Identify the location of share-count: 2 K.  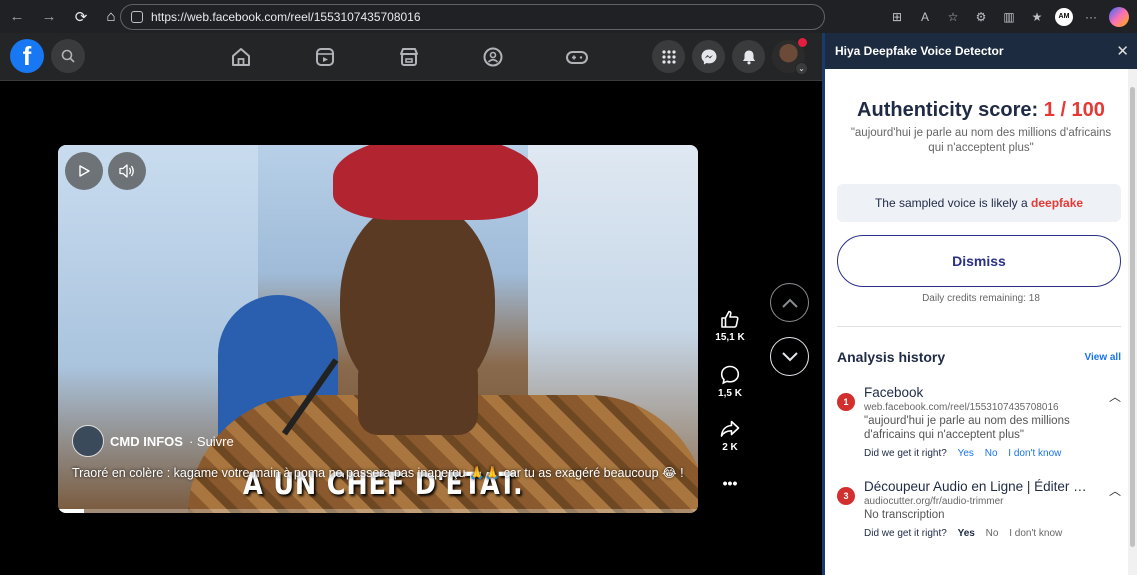
(730, 447).